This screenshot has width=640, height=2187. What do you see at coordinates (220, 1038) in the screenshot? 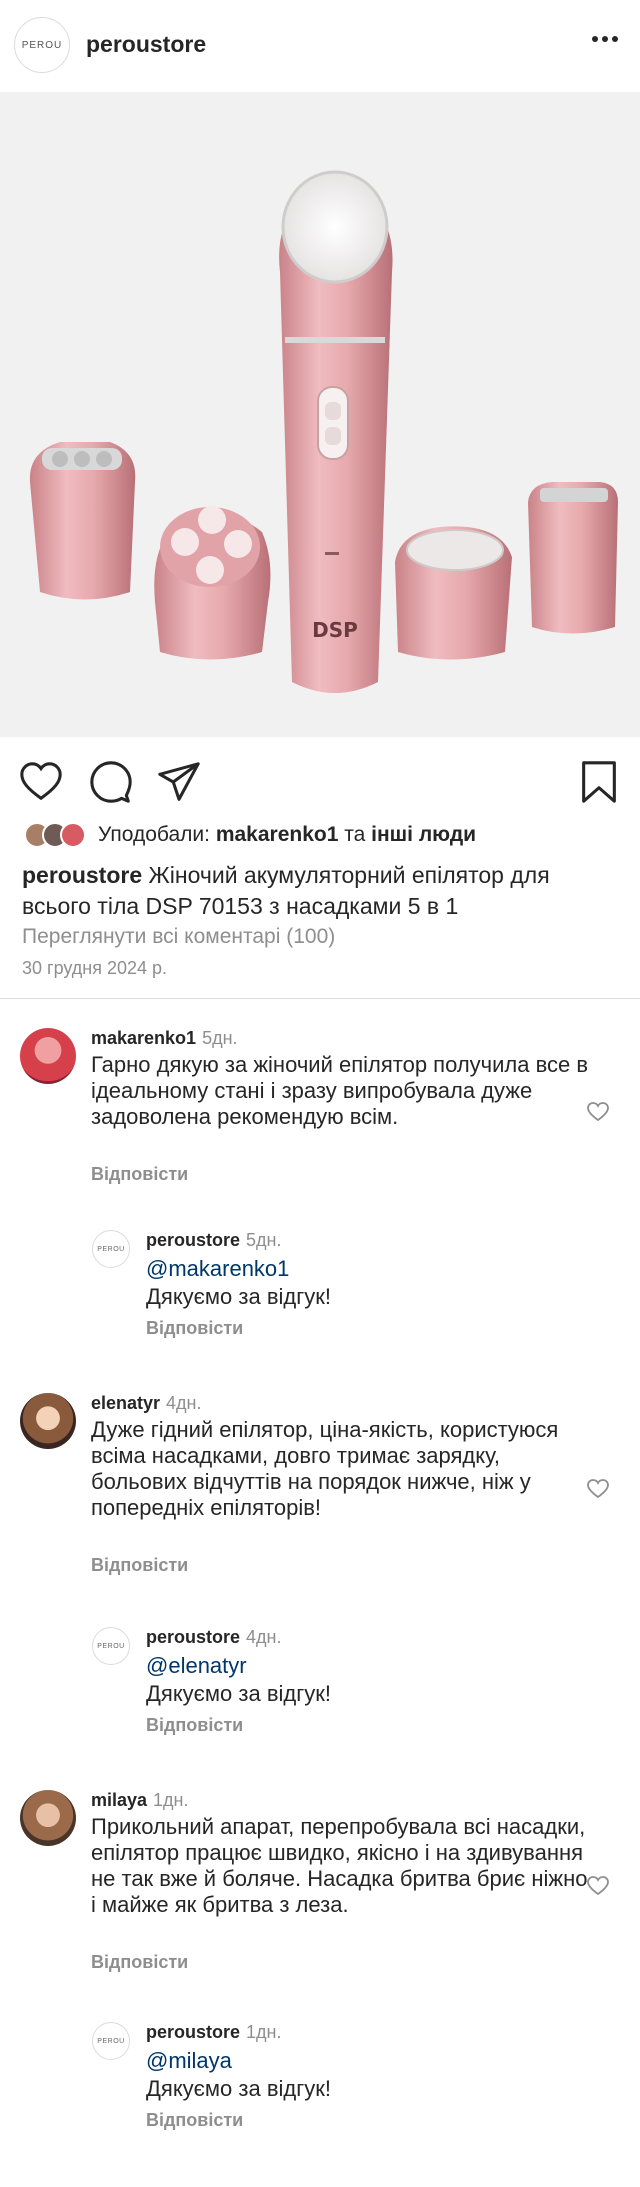
I see `comment-time: 5дн.` at bounding box center [220, 1038].